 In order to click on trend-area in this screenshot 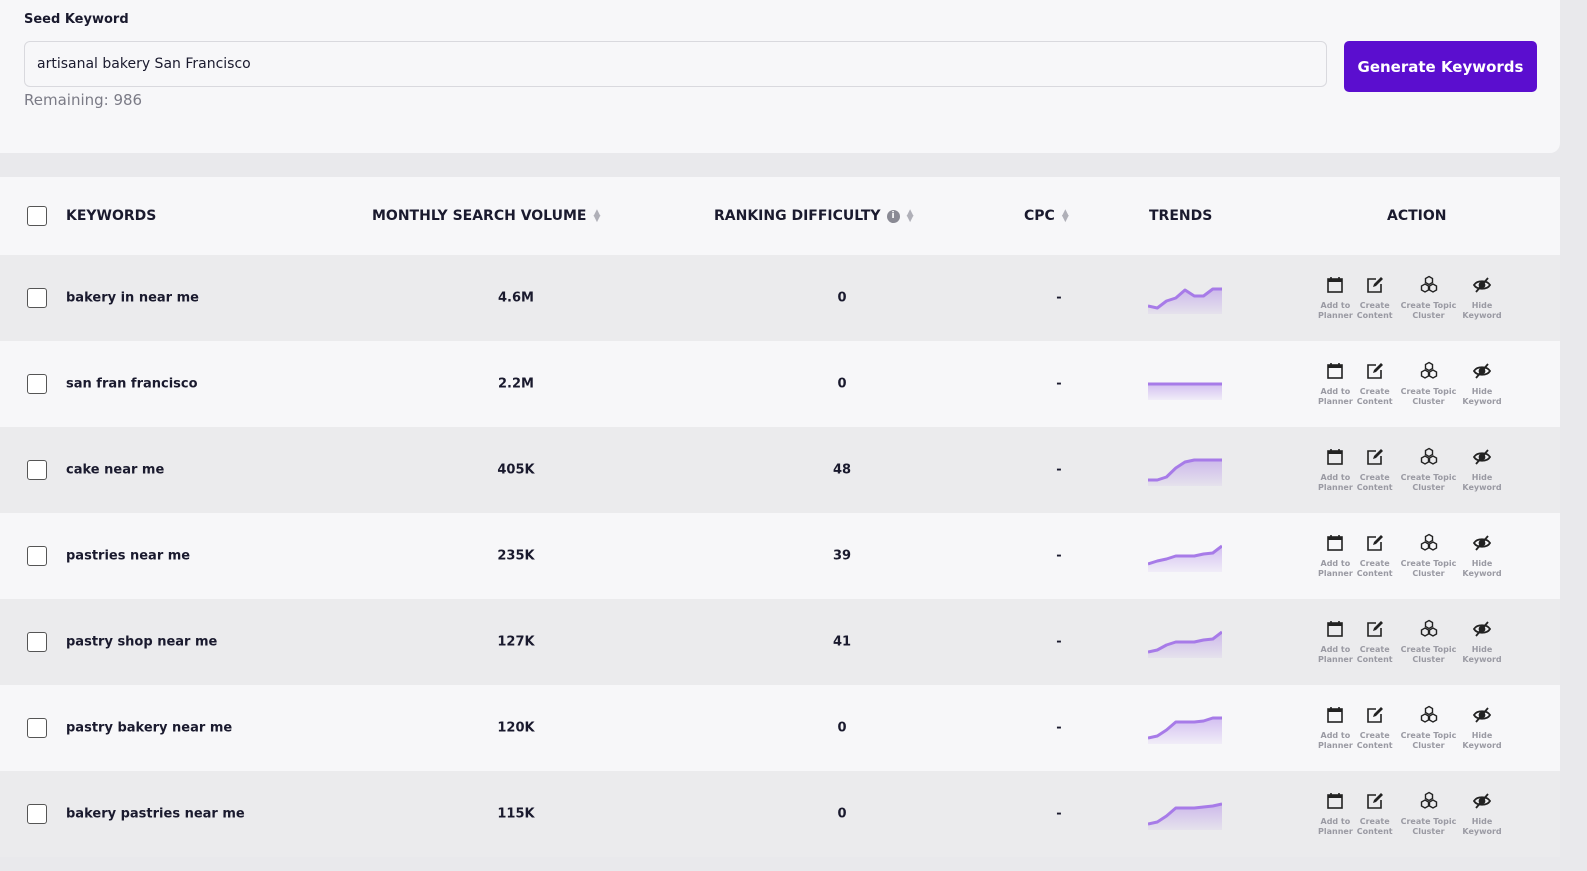, I will do `click(1185, 559)`.